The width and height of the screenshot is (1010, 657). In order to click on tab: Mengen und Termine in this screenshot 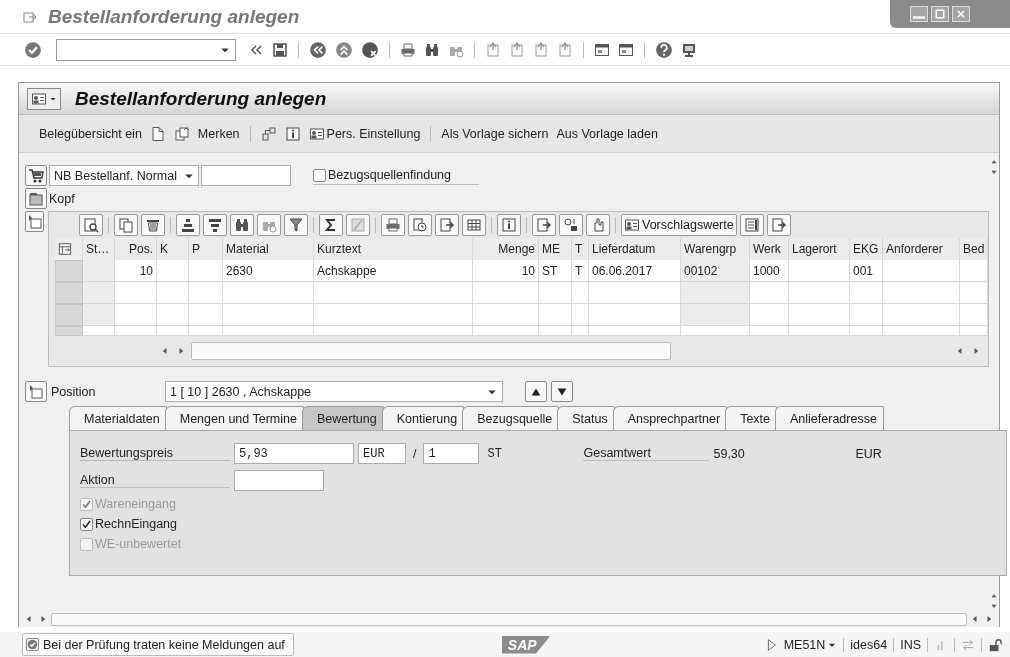, I will do `click(234, 418)`.